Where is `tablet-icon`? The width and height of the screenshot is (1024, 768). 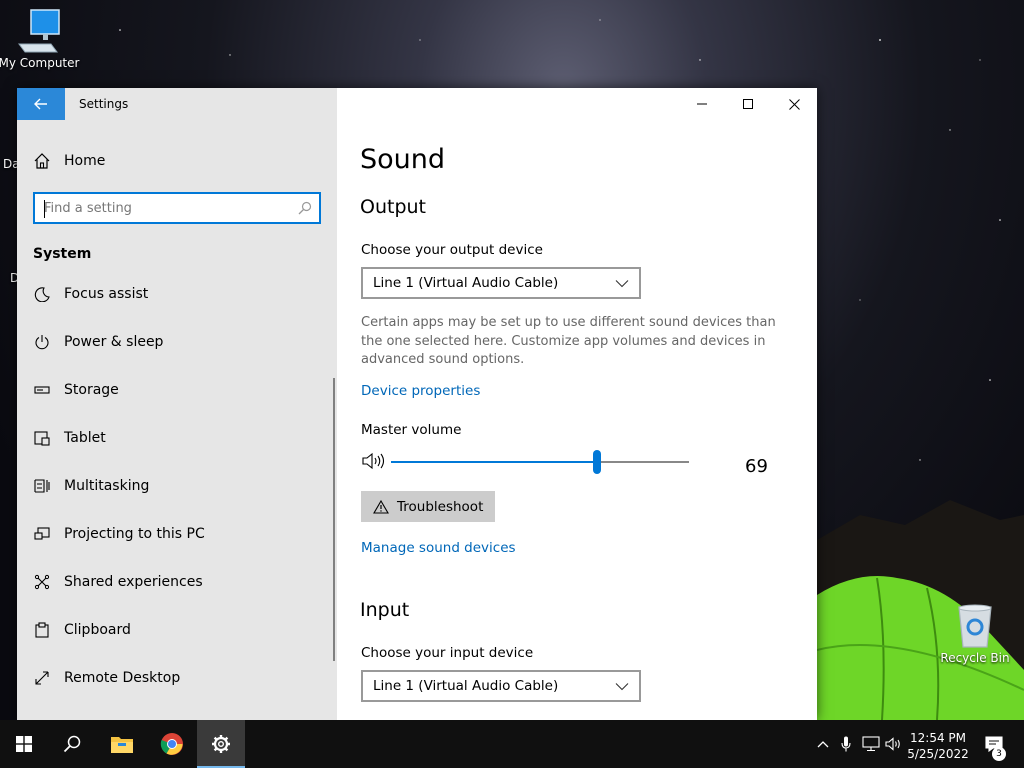
tablet-icon is located at coordinates (42, 438).